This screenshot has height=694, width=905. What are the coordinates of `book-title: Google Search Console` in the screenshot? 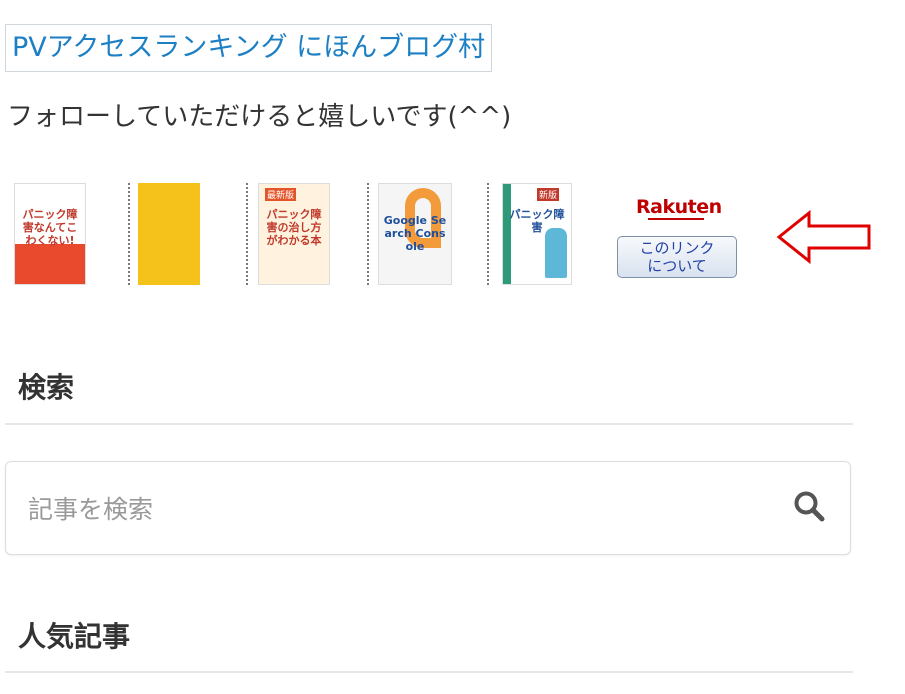 It's located at (415, 233).